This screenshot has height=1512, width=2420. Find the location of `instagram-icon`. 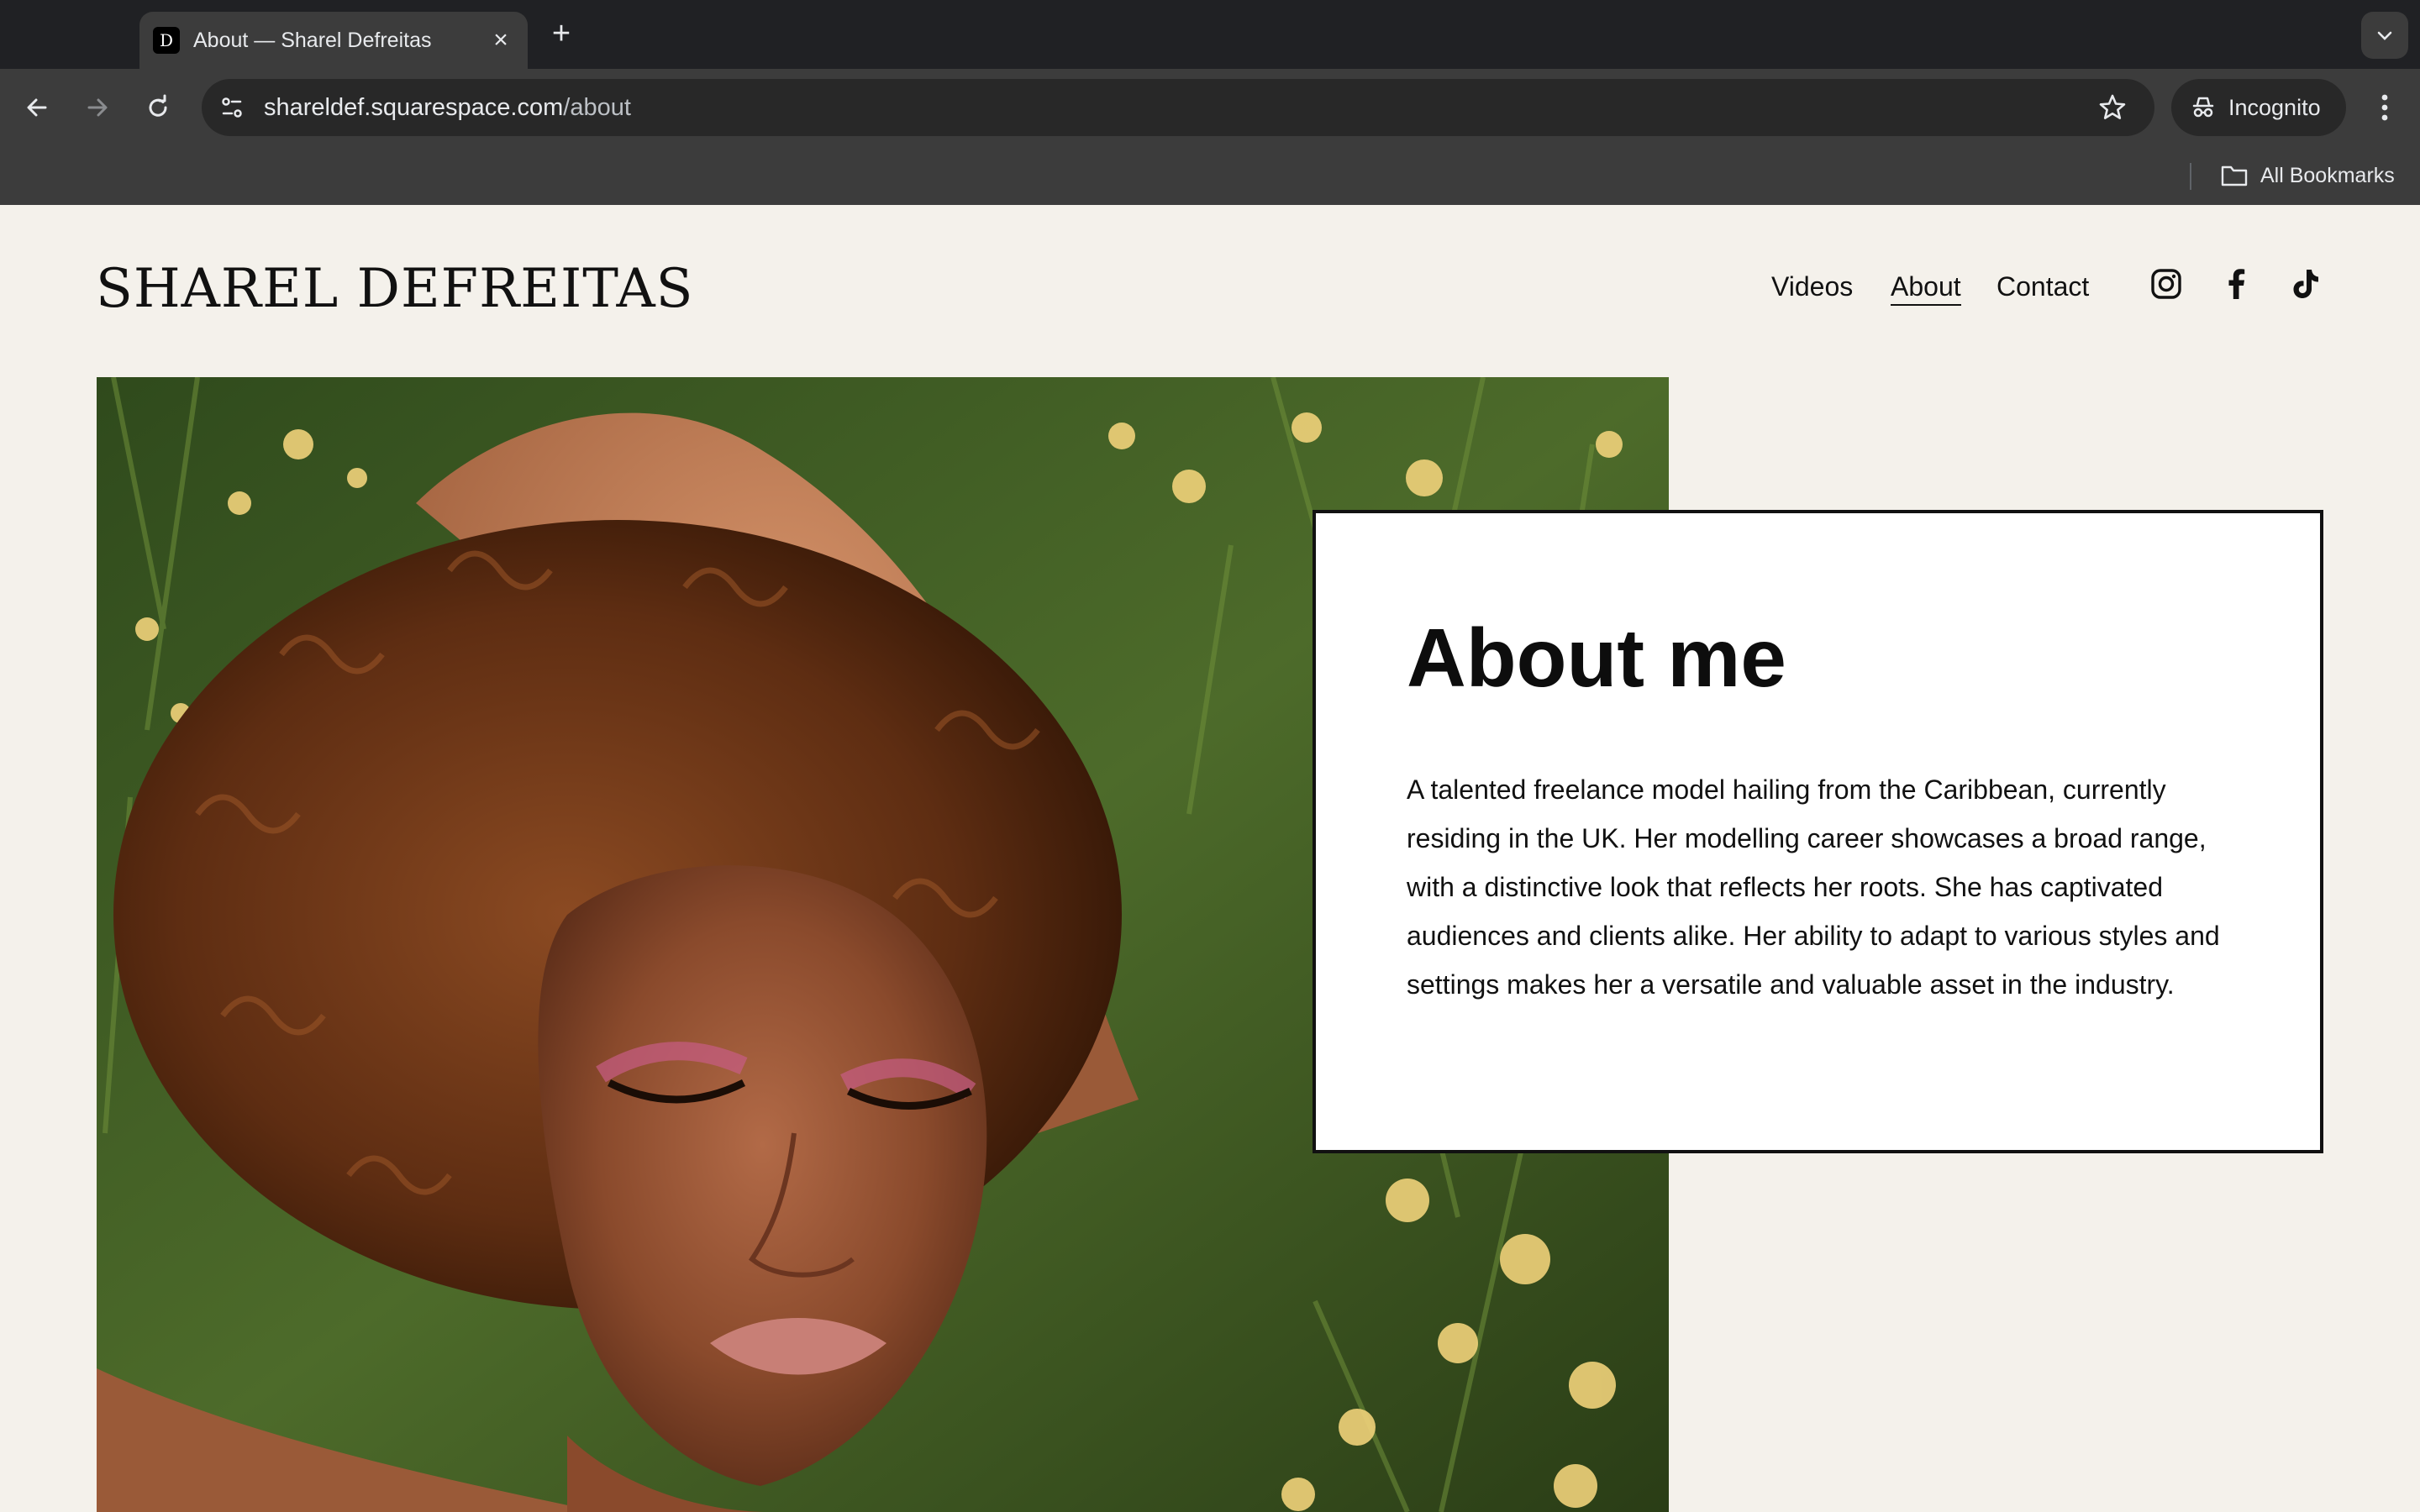

instagram-icon is located at coordinates (2166, 284).